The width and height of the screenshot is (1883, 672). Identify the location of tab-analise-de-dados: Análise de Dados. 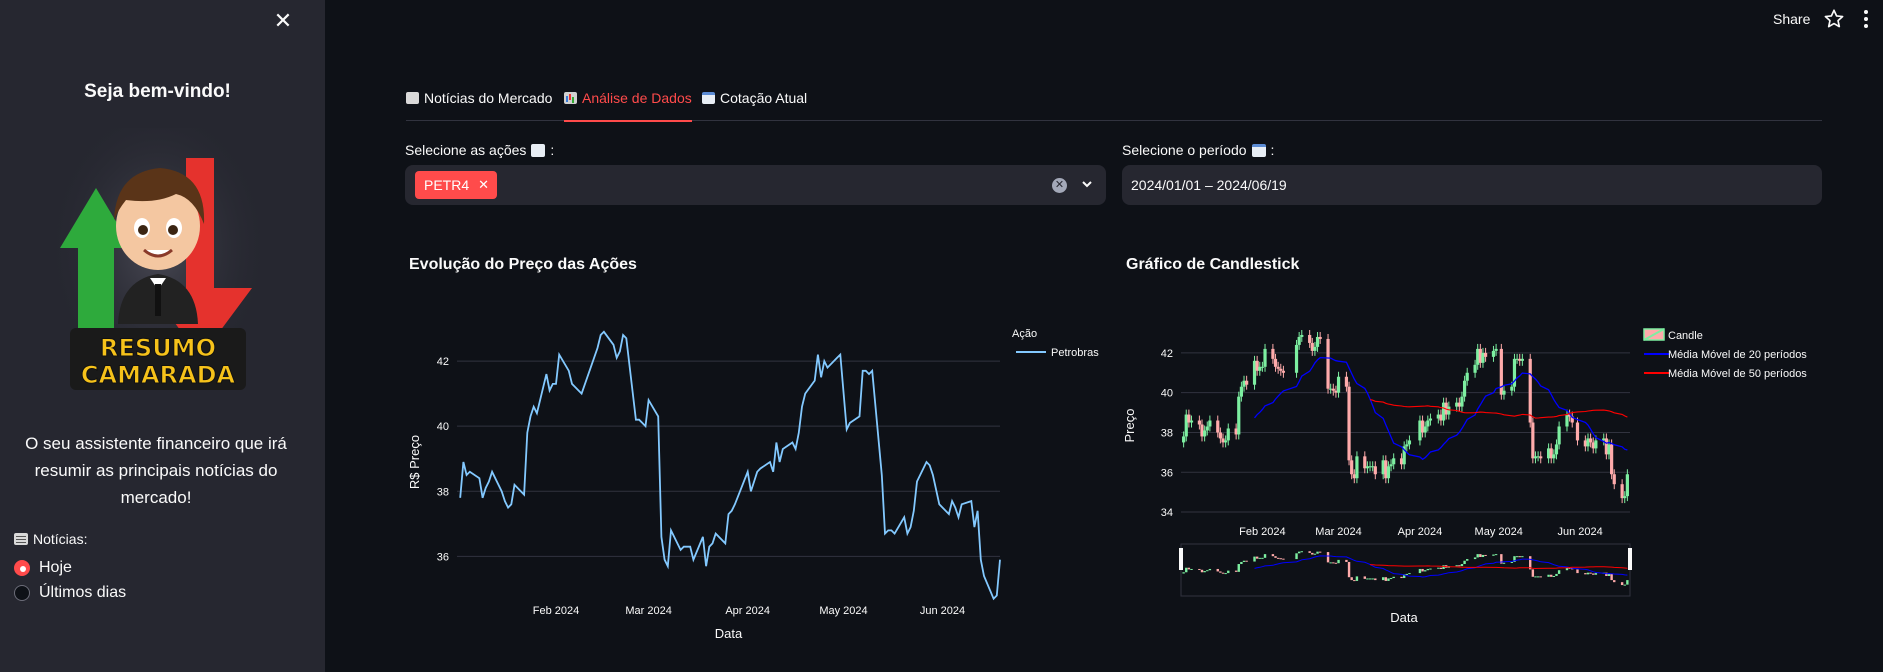
(628, 106).